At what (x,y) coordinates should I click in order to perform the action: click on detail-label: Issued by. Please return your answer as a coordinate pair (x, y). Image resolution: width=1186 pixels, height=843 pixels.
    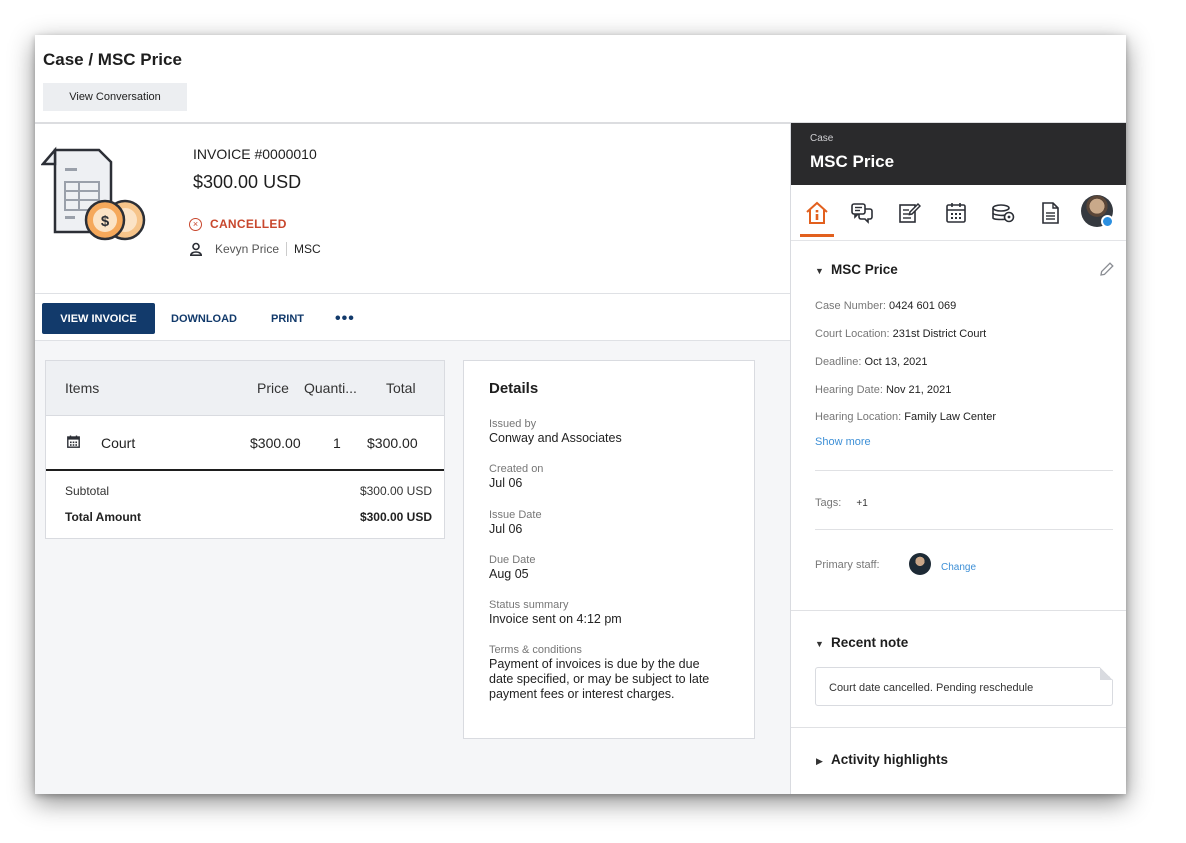
    Looking at the image, I should click on (513, 424).